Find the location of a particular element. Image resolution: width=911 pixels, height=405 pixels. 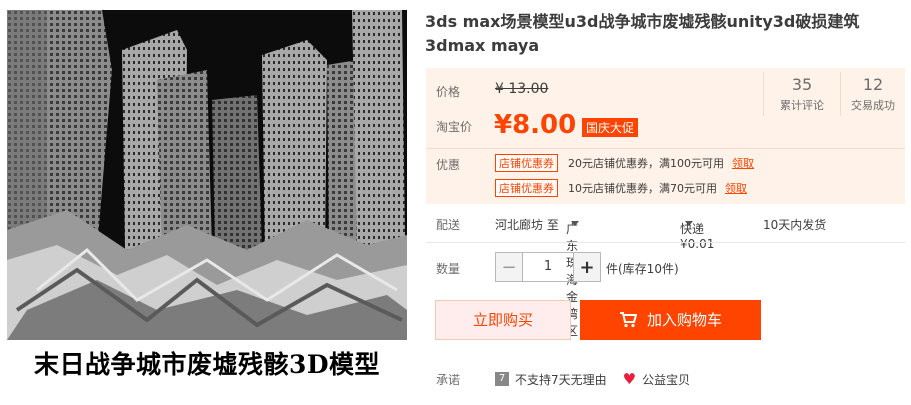

shipping-label: 配送 is located at coordinates (448, 225).